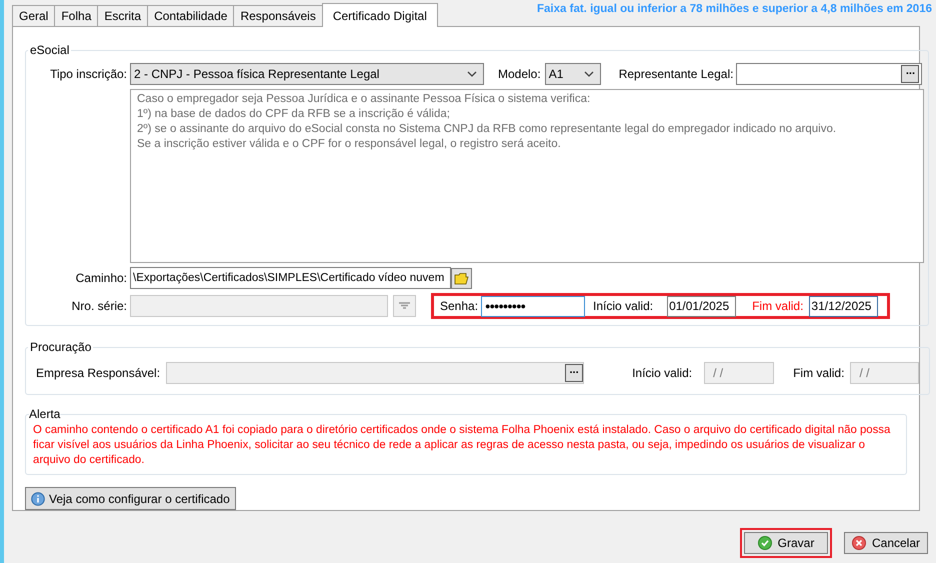  What do you see at coordinates (34, 15) in the screenshot?
I see `tab: Geral` at bounding box center [34, 15].